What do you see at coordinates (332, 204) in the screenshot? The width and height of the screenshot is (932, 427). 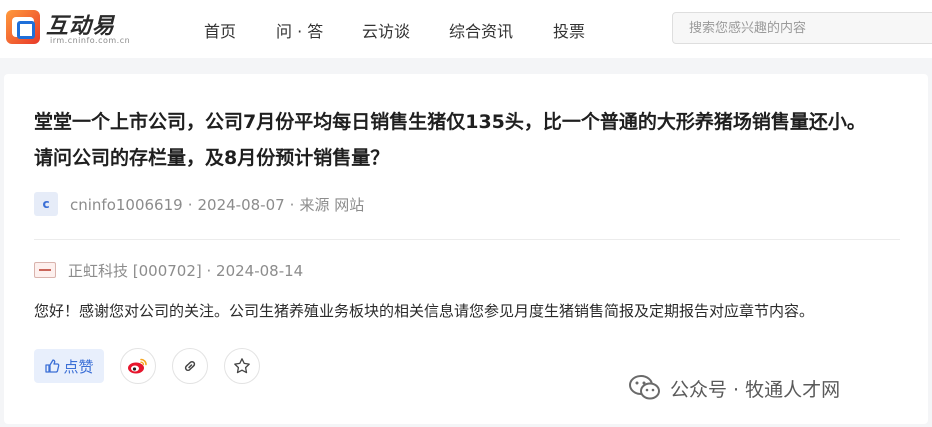 I see `question-source: 来源 网站` at bounding box center [332, 204].